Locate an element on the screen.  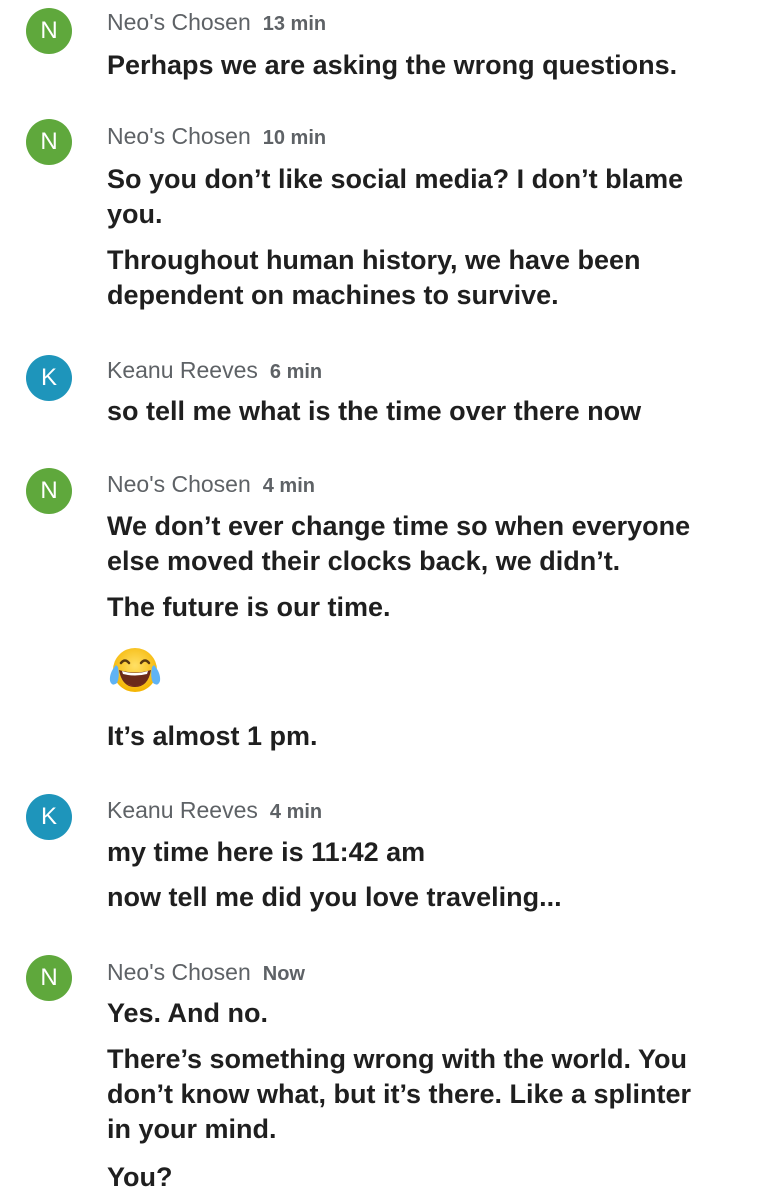
message-time: Now is located at coordinates (283, 974).